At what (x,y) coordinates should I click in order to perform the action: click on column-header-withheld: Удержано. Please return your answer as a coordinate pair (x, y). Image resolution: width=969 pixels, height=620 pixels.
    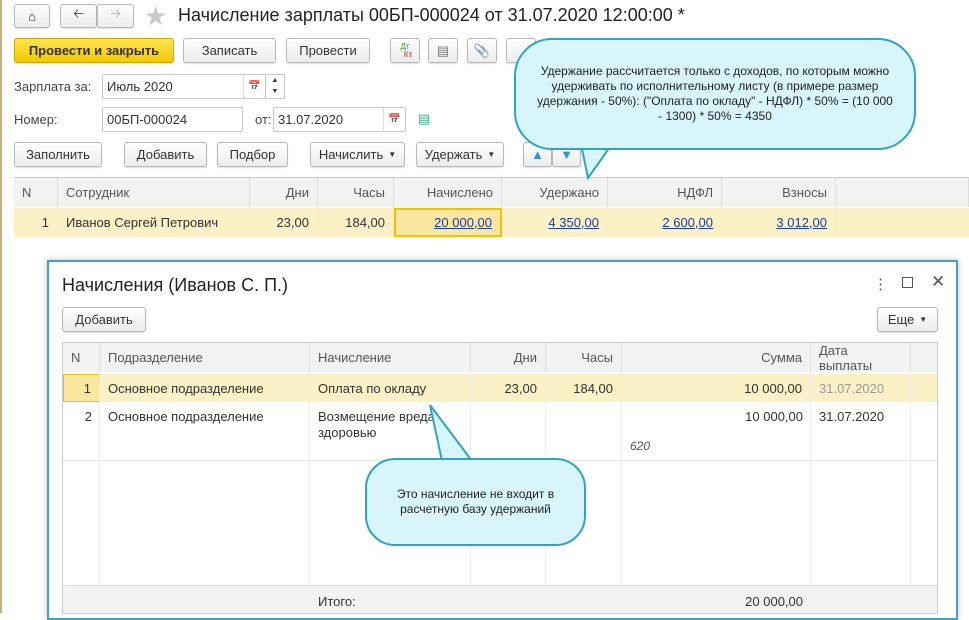
    Looking at the image, I should click on (555, 192).